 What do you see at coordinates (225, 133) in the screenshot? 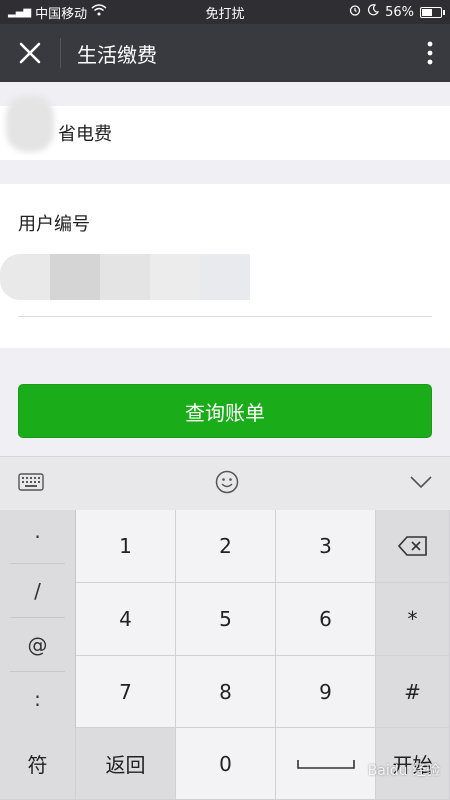
I see `bill-type-row: 省电费` at bounding box center [225, 133].